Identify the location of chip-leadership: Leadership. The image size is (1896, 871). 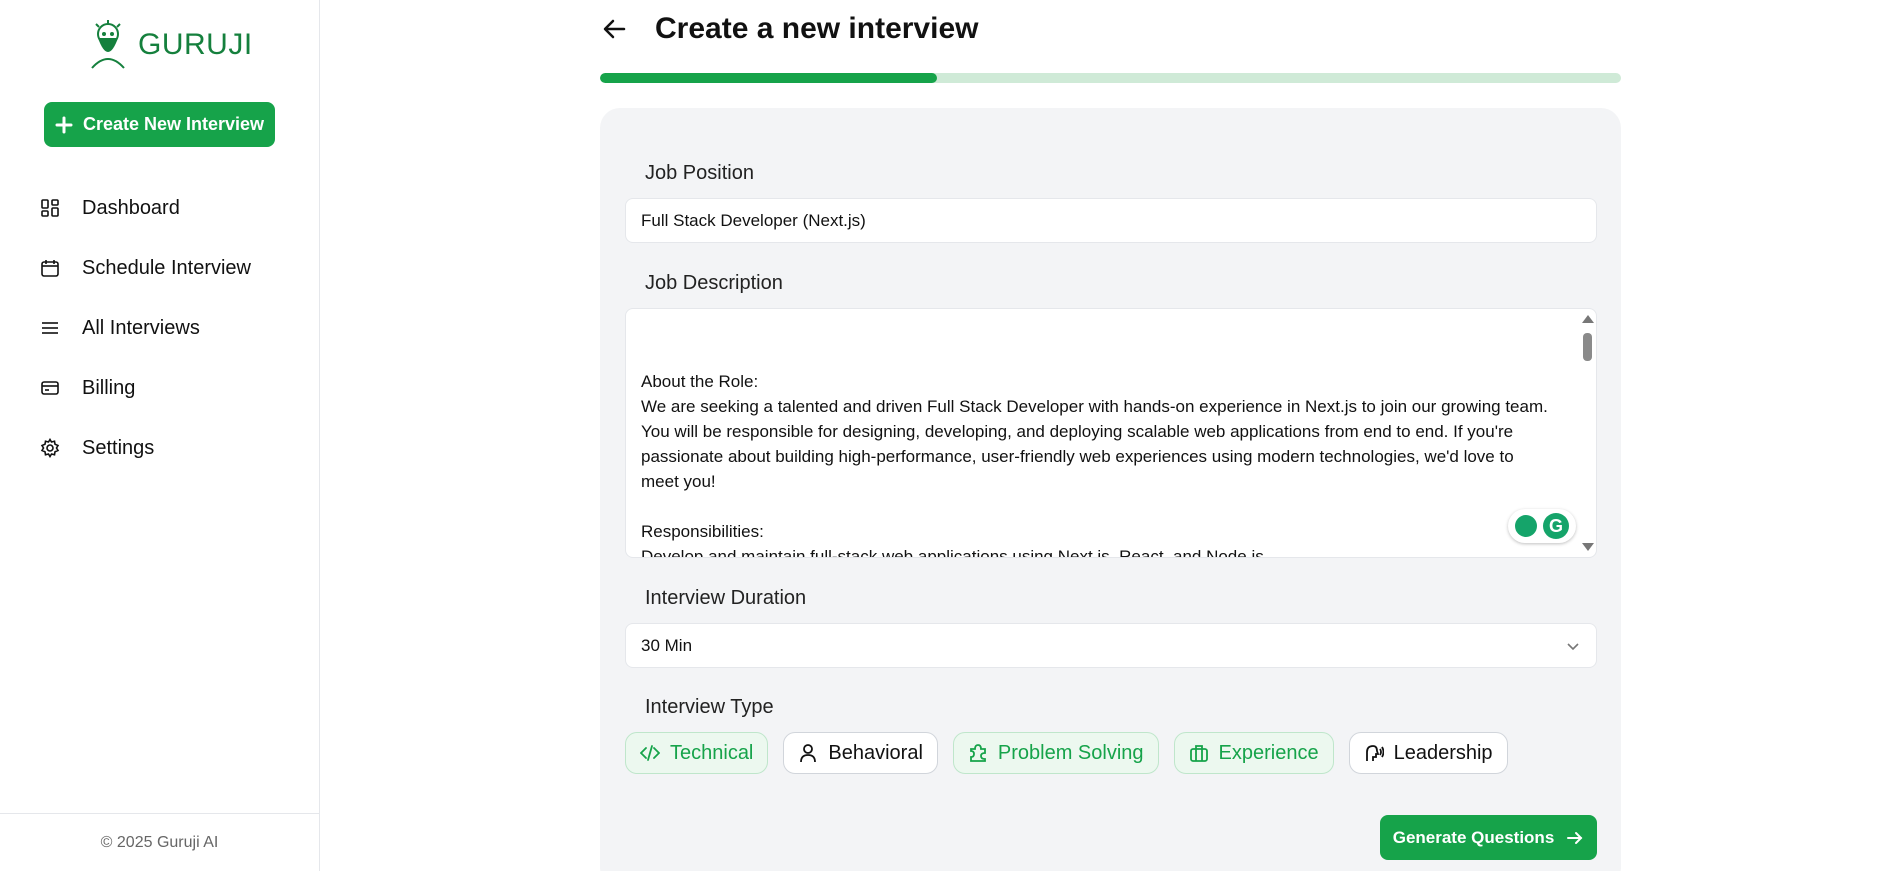
(1428, 753).